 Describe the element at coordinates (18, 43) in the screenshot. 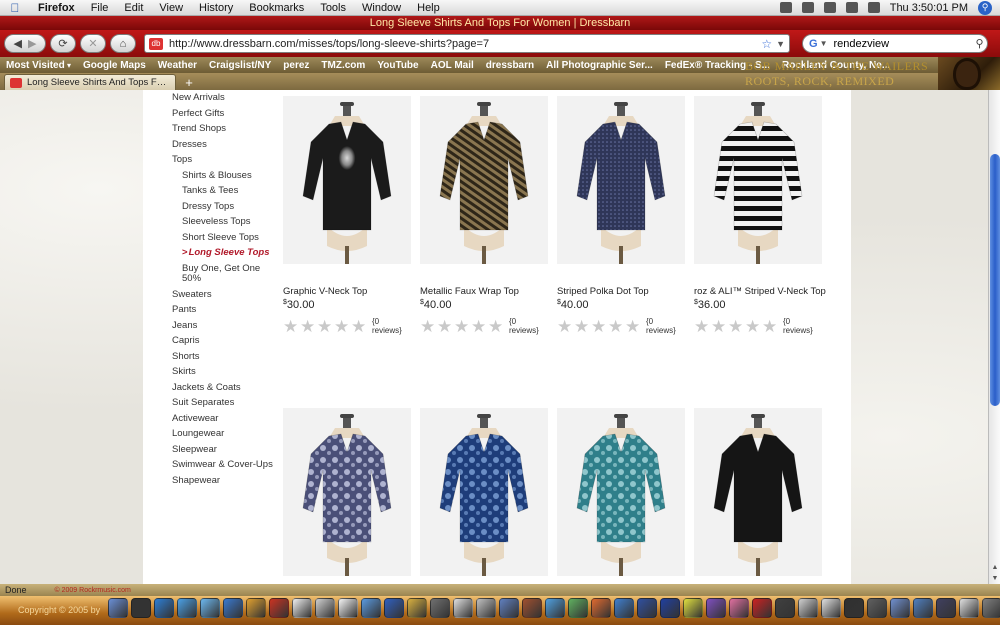

I see `back-arrow-icon: ◀` at that location.